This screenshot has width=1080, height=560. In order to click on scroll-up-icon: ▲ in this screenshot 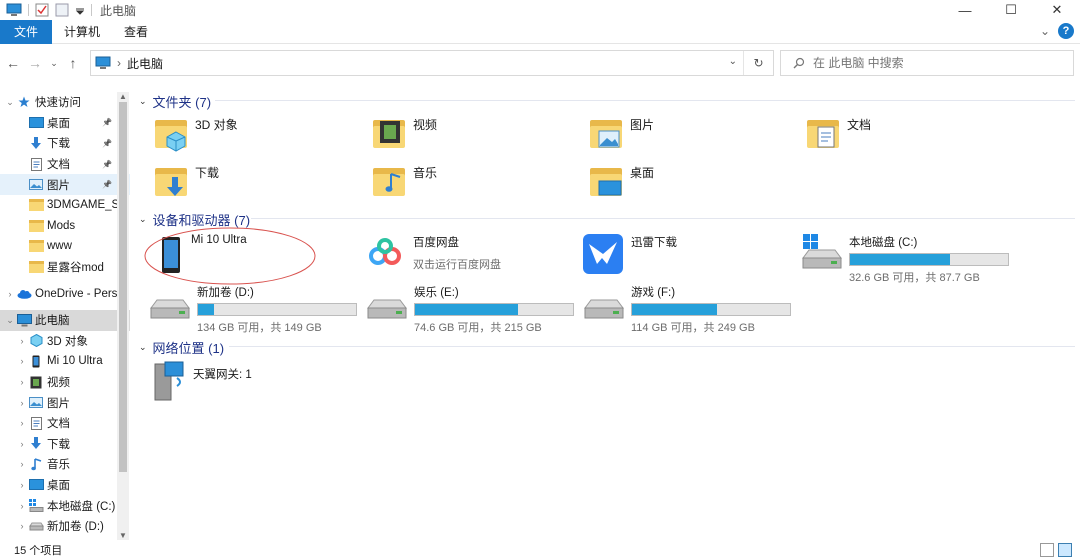, I will do `click(123, 96)`.